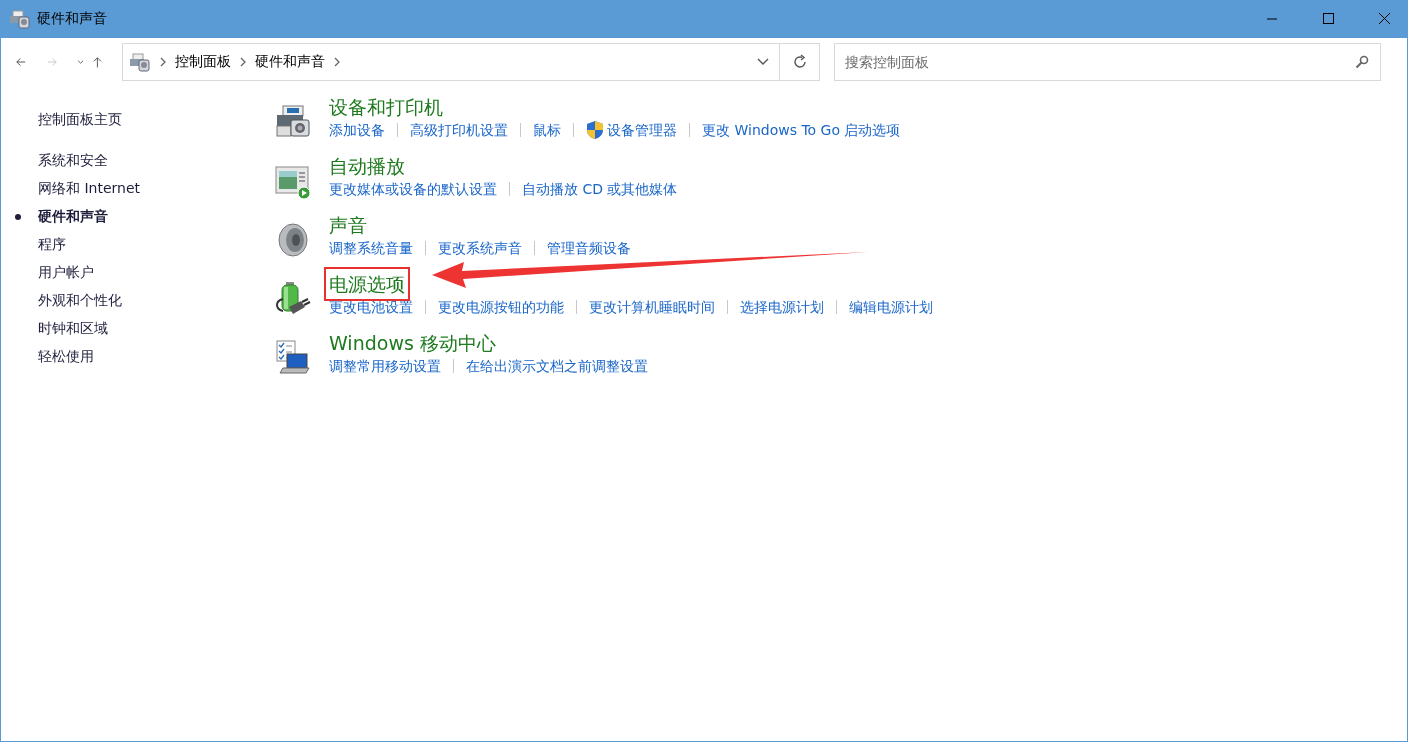  I want to click on laptop-checklist-icon, so click(293, 358).